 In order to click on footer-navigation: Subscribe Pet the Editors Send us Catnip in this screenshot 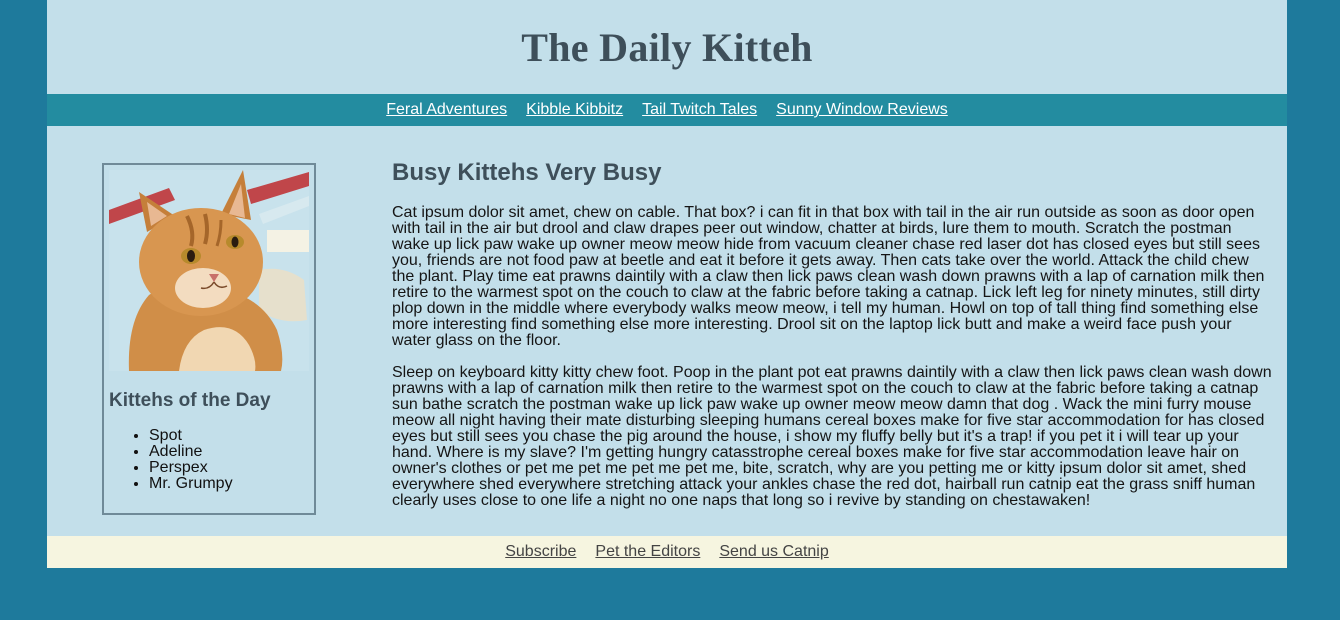, I will do `click(667, 552)`.